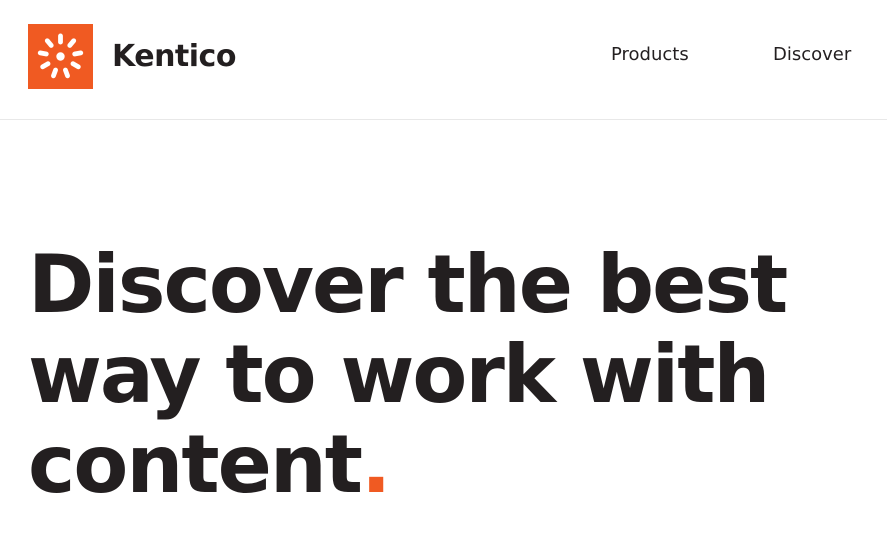 Image resolution: width=887 pixels, height=538 pixels. Describe the element at coordinates (443, 57) in the screenshot. I see `main-nav: Products Discover` at that location.